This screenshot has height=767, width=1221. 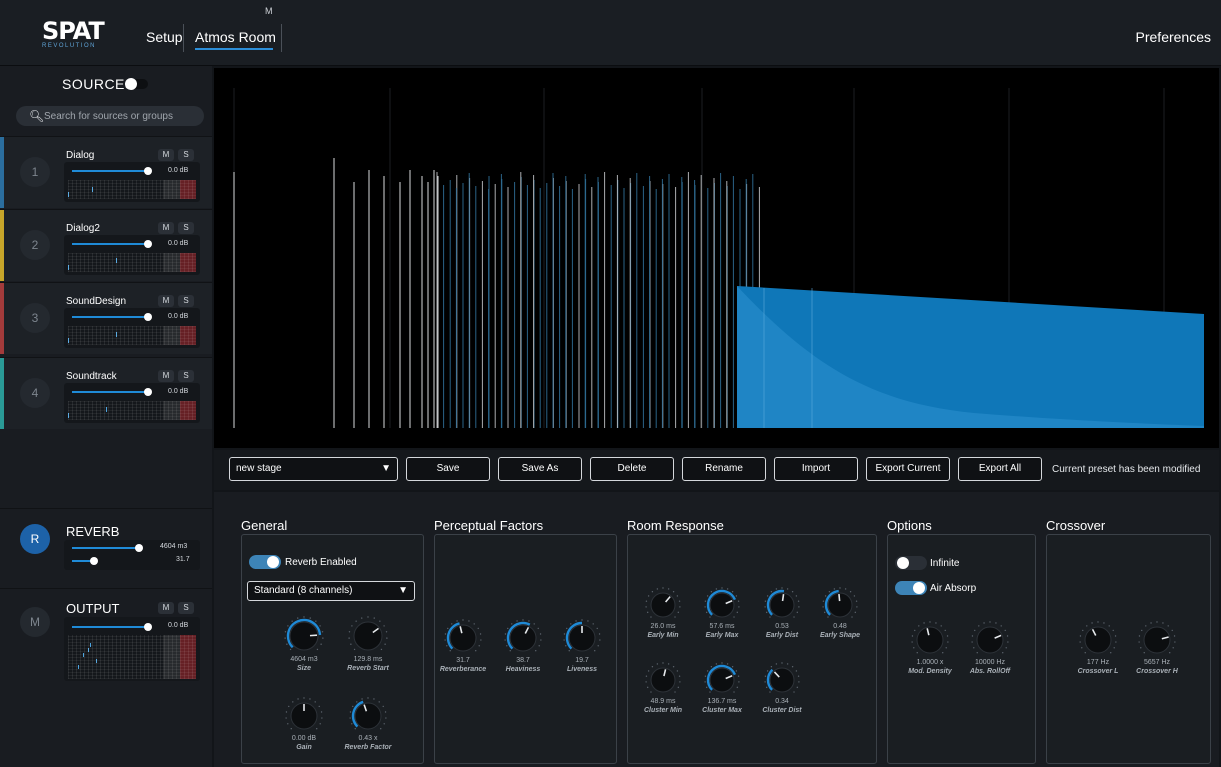 I want to click on tab-atmos-room-badge: M, so click(x=269, y=11).